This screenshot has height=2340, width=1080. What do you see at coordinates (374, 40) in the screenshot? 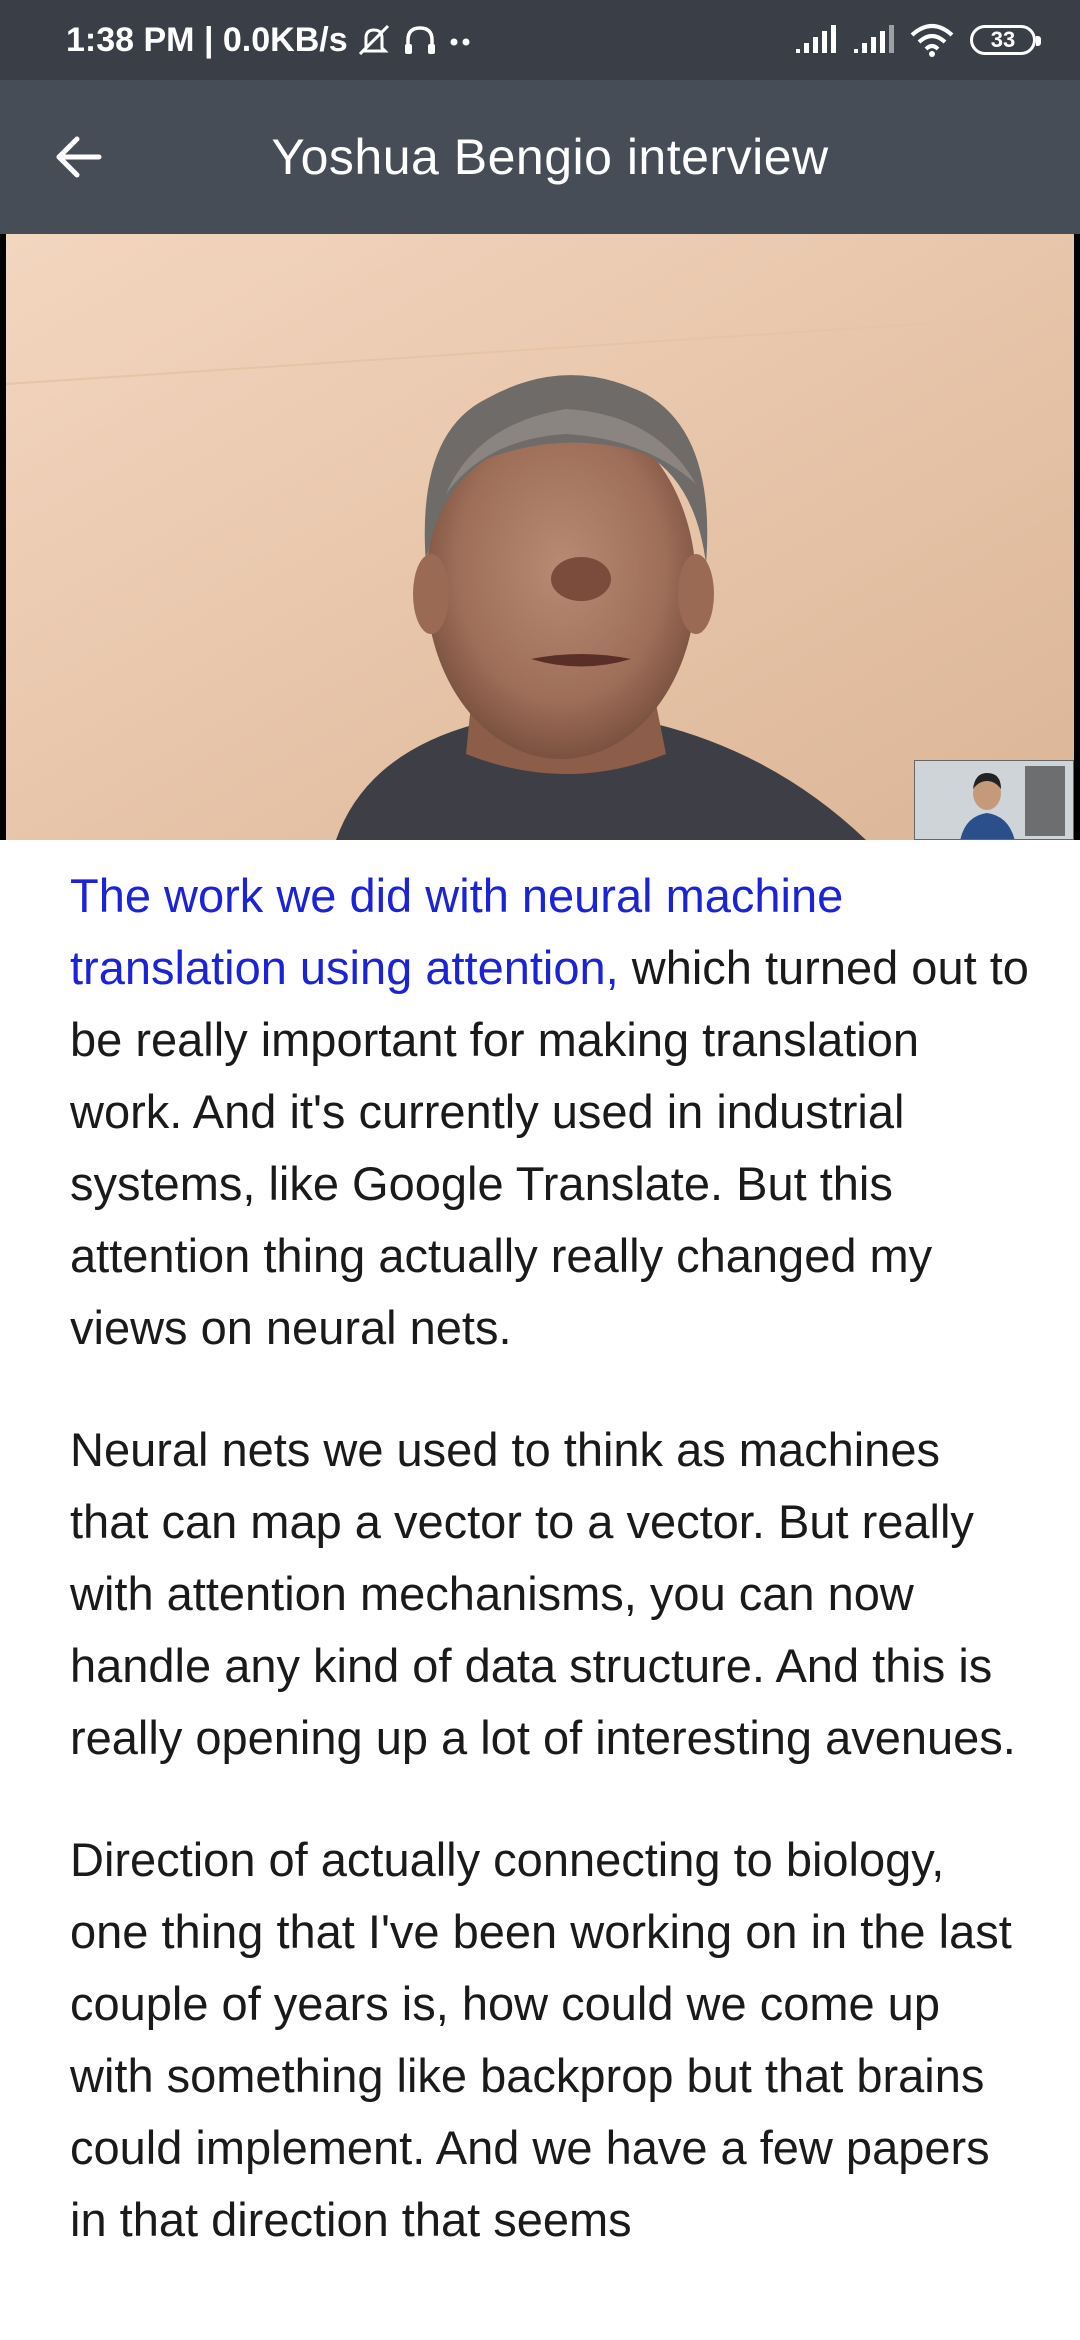
I see `mute-icon` at bounding box center [374, 40].